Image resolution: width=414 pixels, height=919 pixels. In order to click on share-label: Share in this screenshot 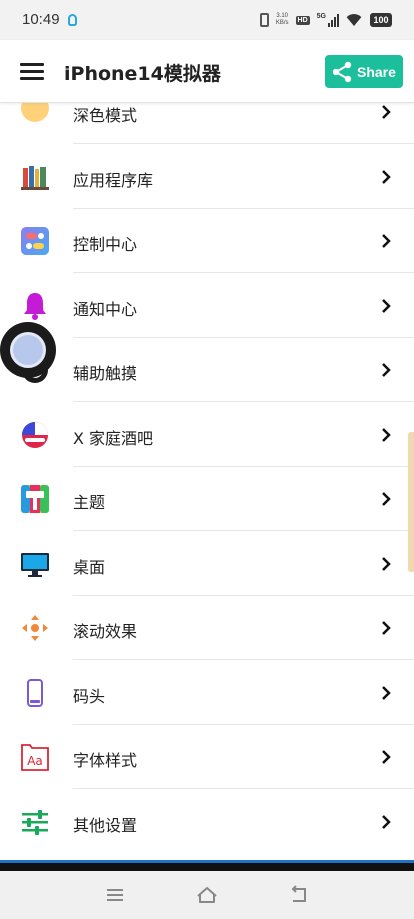, I will do `click(376, 71)`.